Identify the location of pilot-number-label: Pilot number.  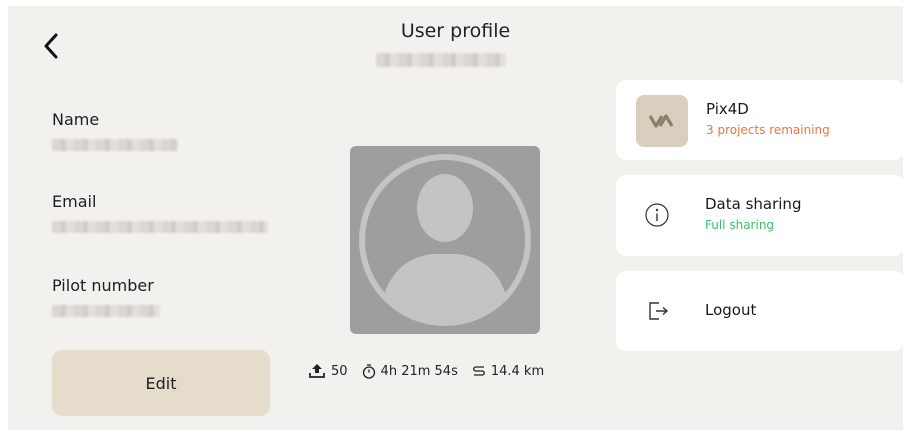
(103, 285).